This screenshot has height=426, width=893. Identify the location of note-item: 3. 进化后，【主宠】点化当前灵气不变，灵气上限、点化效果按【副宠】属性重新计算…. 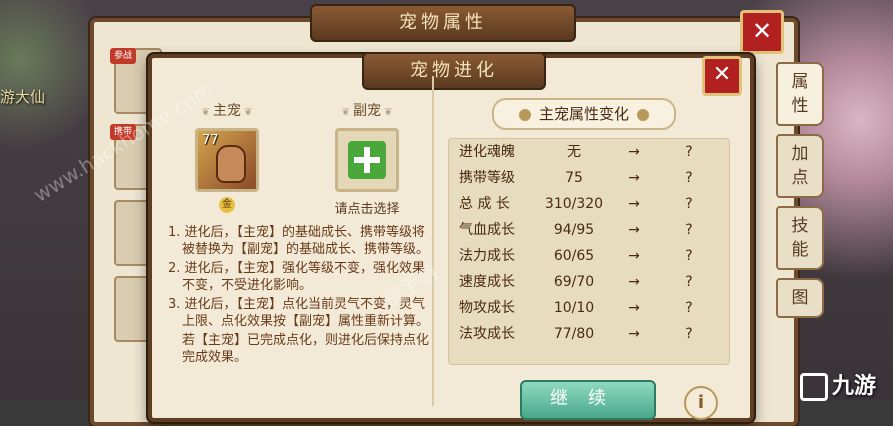
(299, 313).